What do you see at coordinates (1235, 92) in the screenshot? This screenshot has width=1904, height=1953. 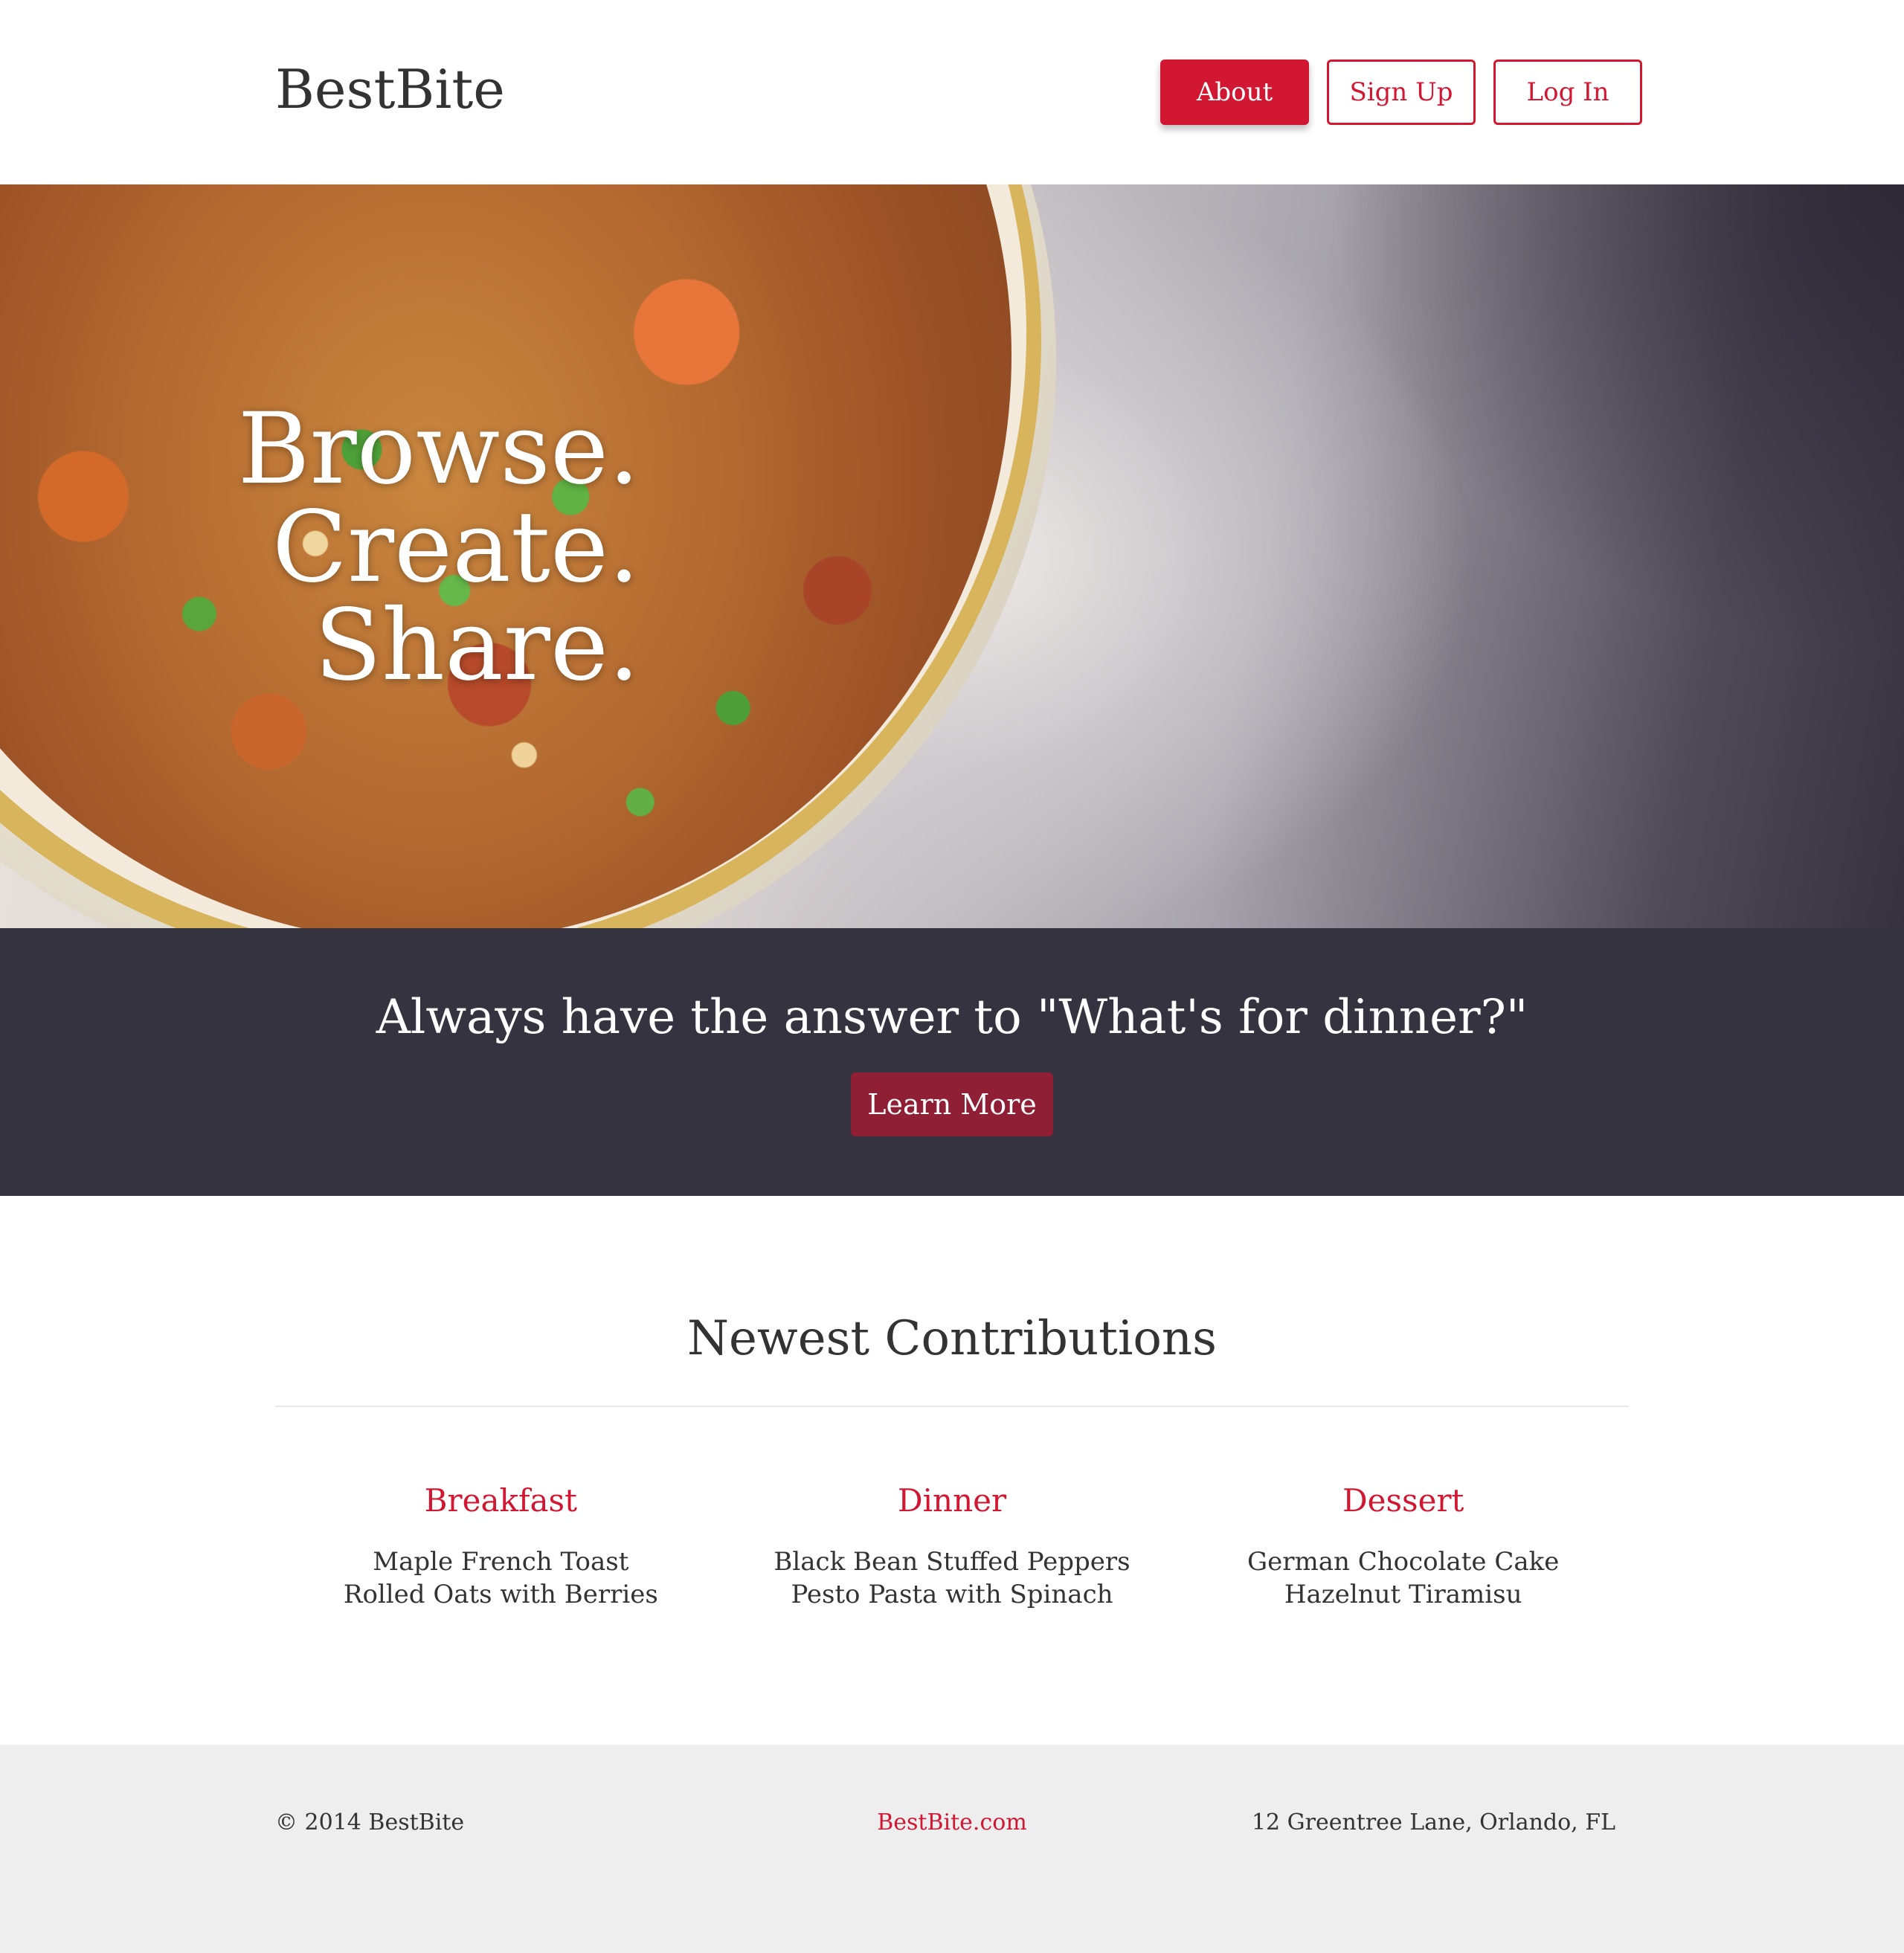 I see `about-button: About` at bounding box center [1235, 92].